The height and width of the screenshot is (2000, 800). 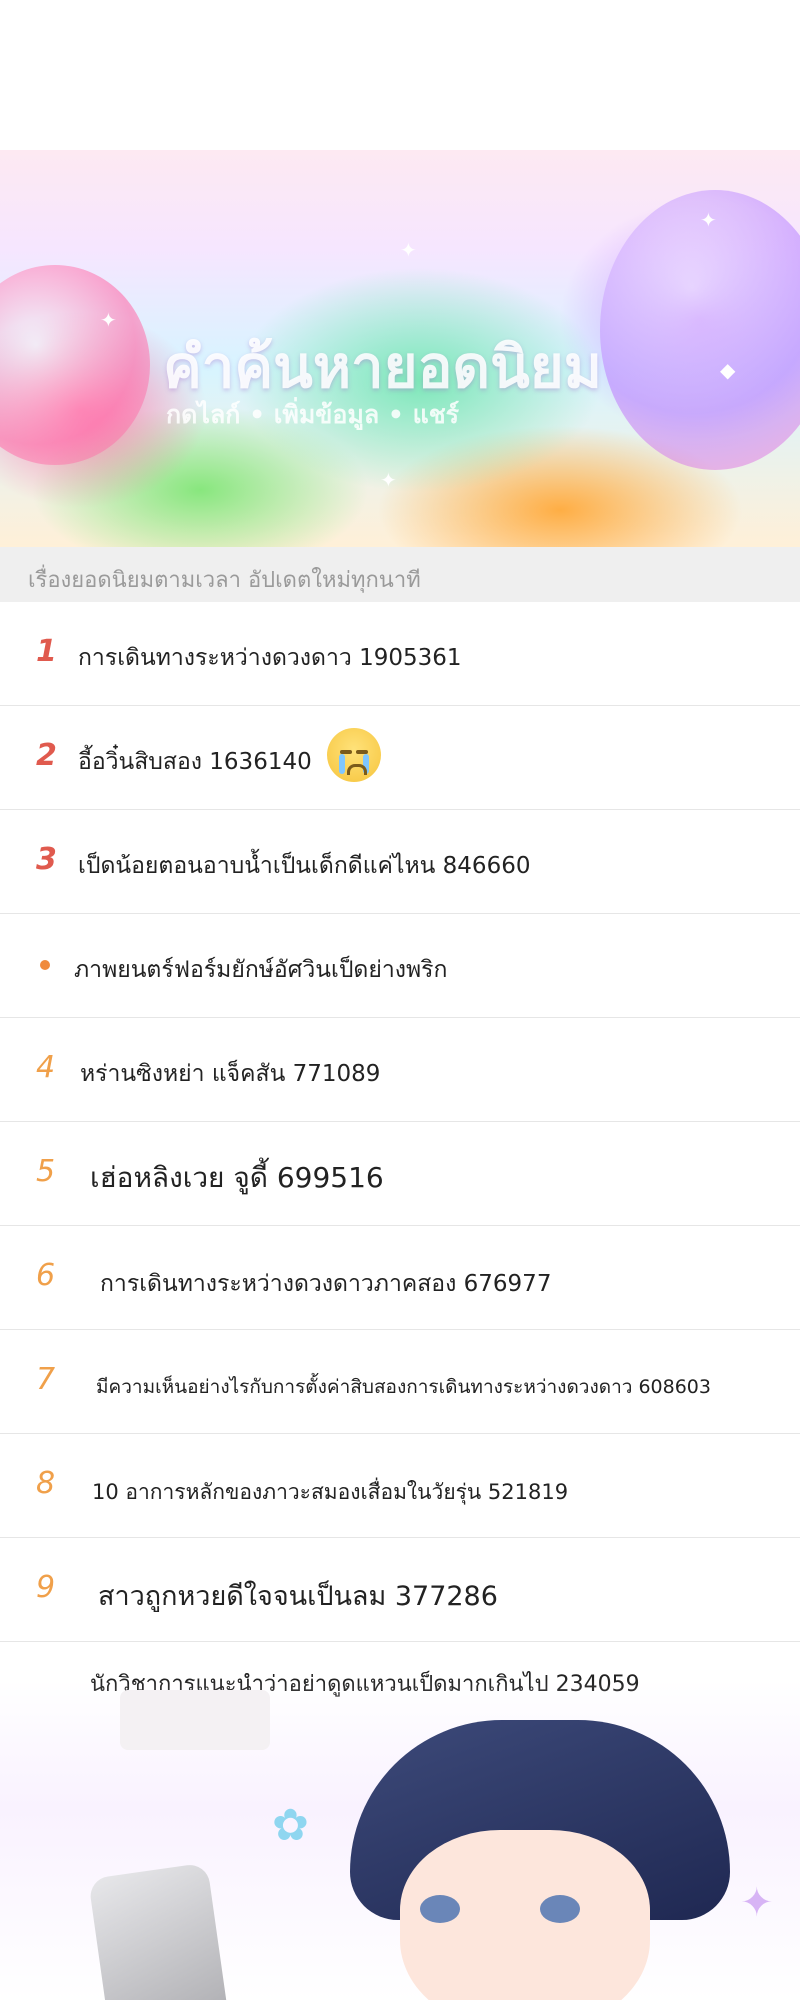 I want to click on top-blank-area, so click(x=400, y=75).